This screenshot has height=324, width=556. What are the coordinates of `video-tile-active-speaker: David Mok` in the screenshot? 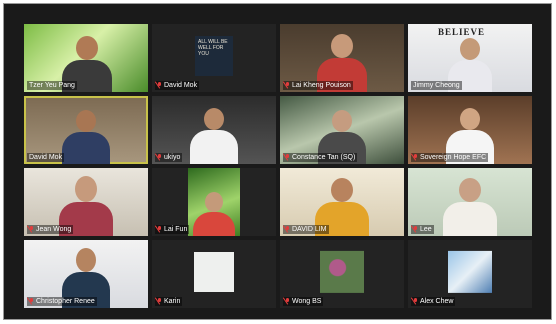 It's located at (86, 130).